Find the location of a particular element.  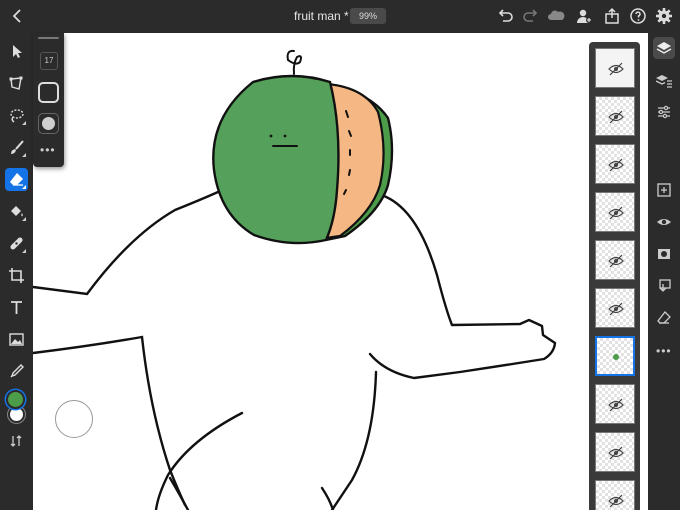

adjustments-button is located at coordinates (664, 112).